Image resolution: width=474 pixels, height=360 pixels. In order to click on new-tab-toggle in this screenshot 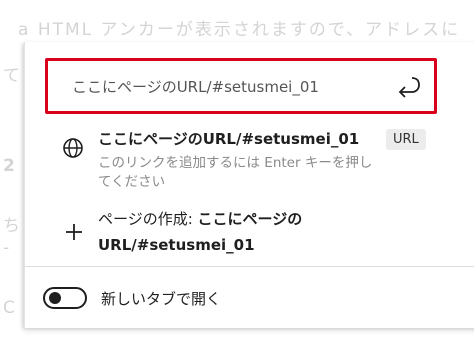, I will do `click(65, 298)`.